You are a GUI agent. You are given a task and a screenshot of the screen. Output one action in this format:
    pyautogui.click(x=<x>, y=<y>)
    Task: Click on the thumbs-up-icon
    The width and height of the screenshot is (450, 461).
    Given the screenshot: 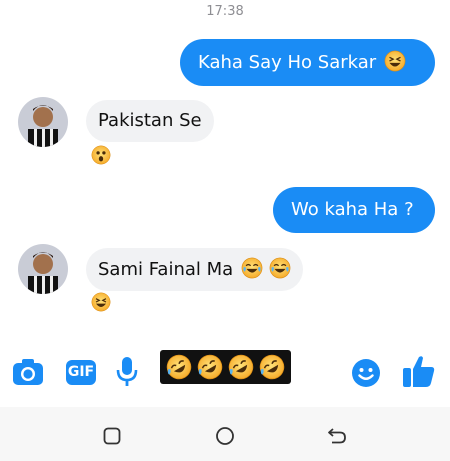 What is the action you would take?
    pyautogui.click(x=419, y=371)
    